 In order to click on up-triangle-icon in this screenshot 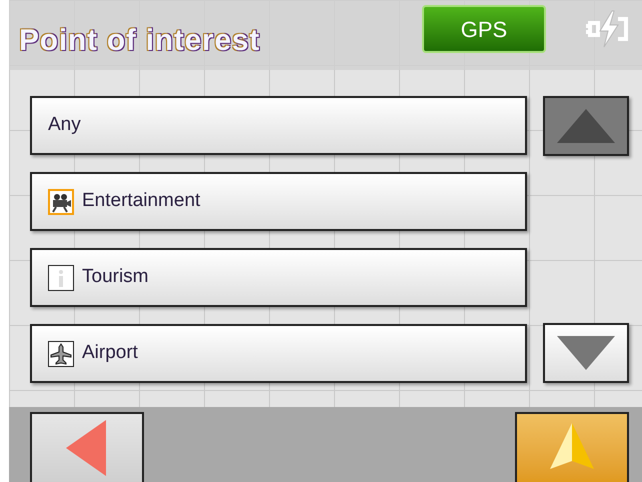, I will do `click(586, 126)`.